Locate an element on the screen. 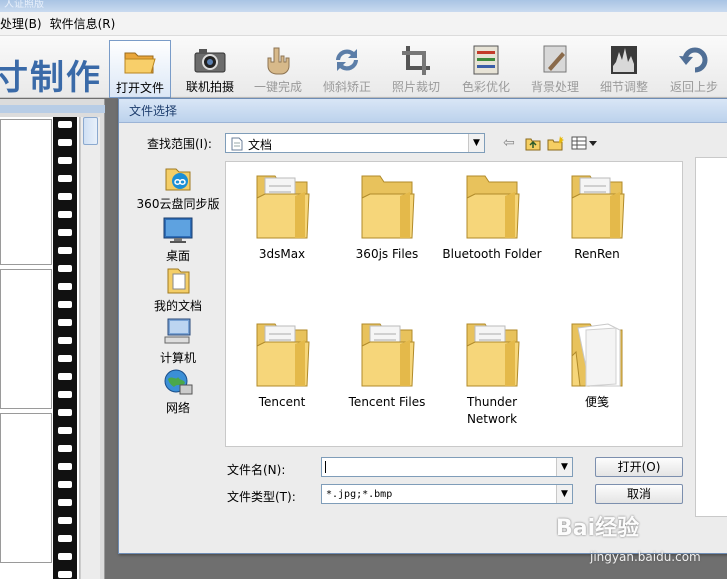  one-click-button: 一键完成 is located at coordinates (278, 69).